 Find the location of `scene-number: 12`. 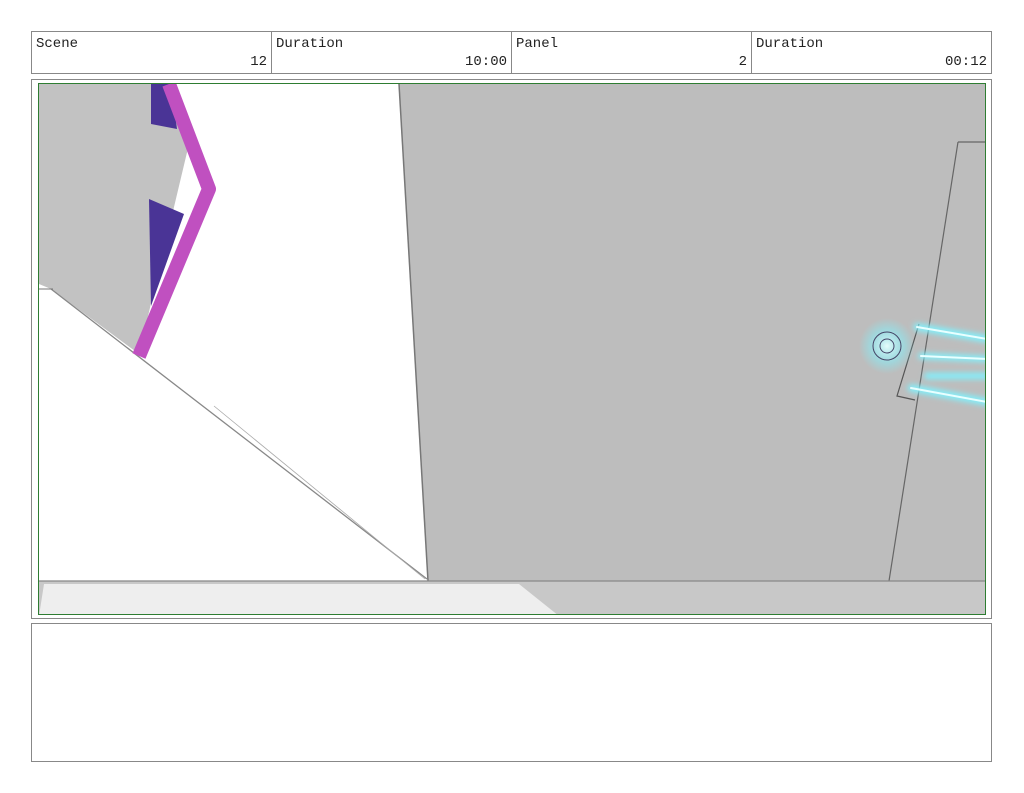

scene-number: 12 is located at coordinates (258, 62).